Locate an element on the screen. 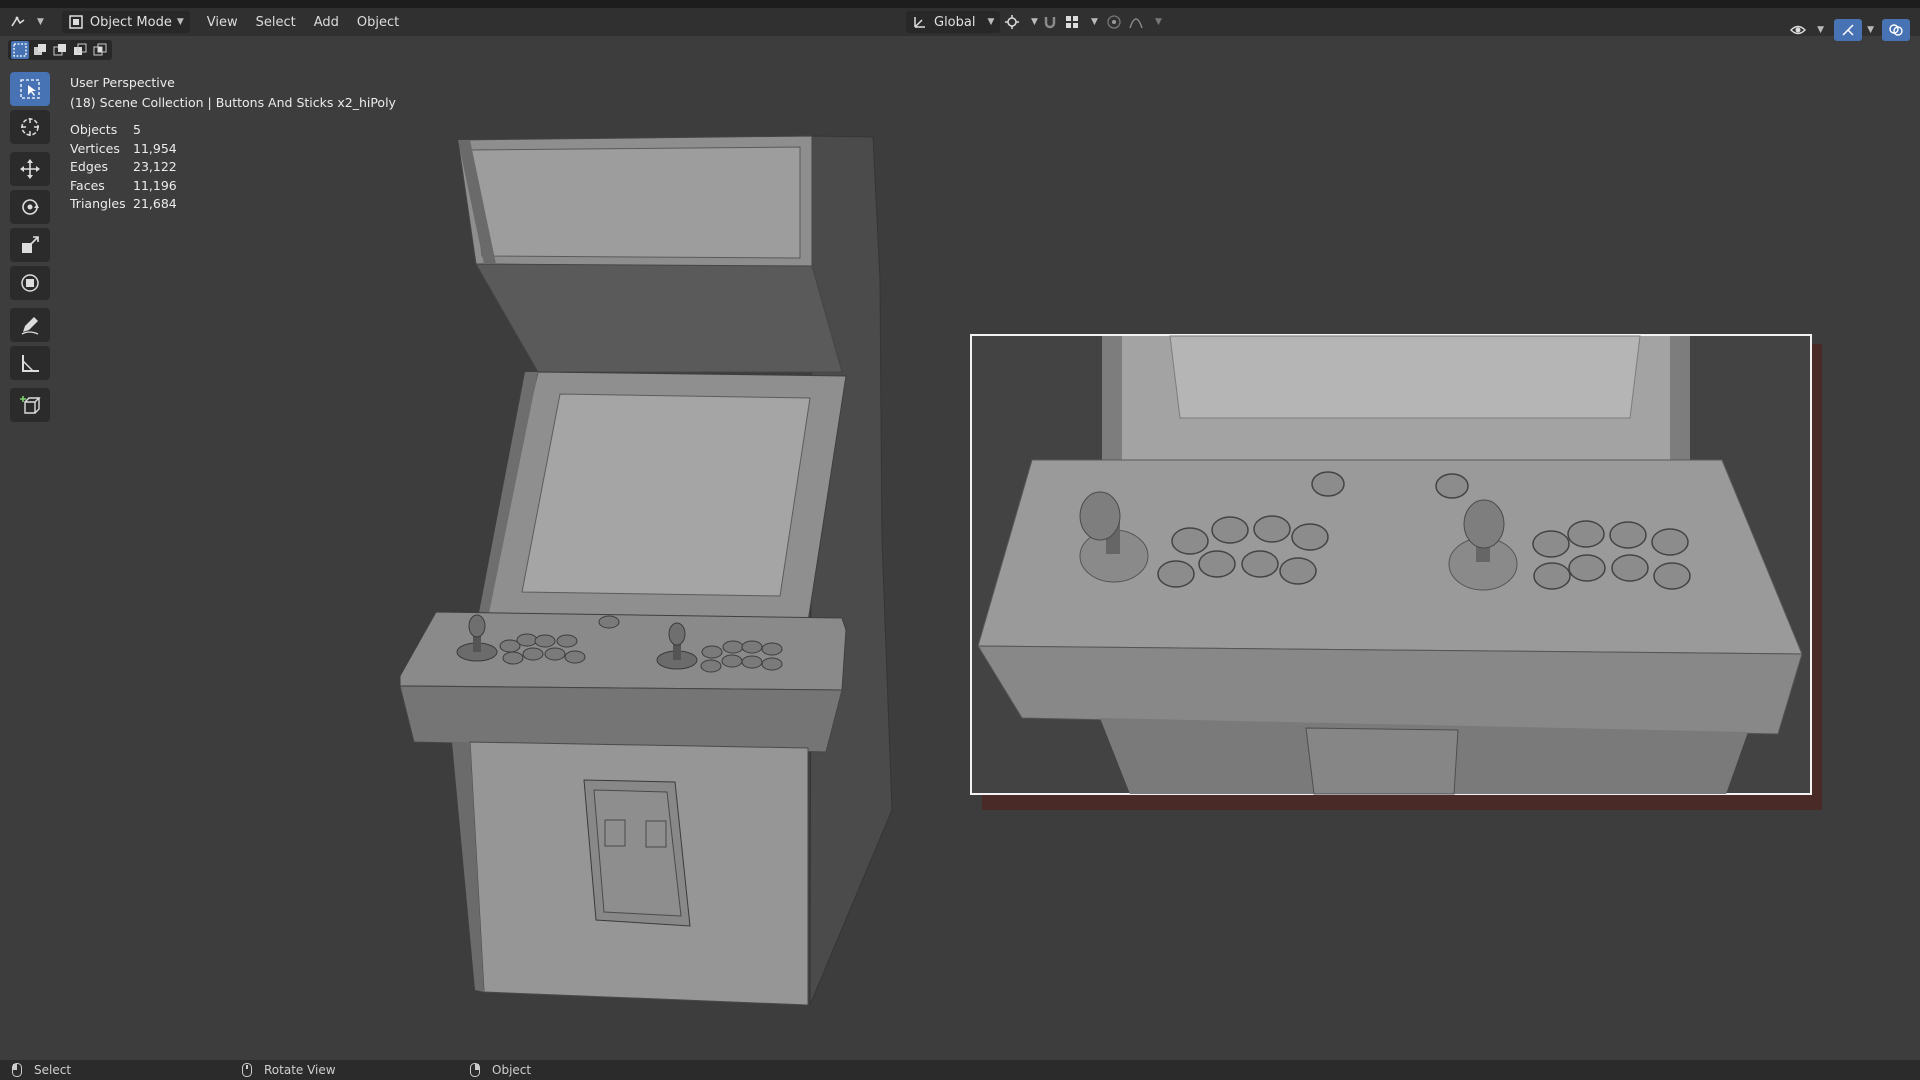 This screenshot has width=1920, height=1080. stat-value: 21,684 is located at coordinates (155, 203).